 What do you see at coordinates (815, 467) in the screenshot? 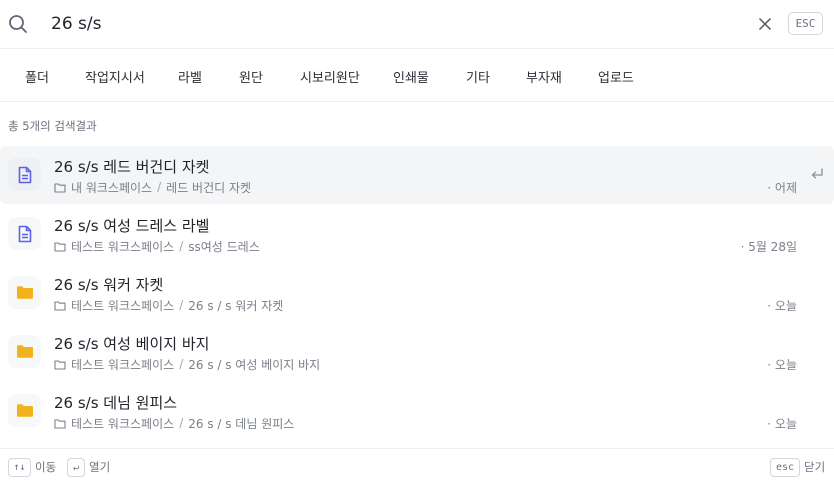
I see `close-hint-label: 닫기` at bounding box center [815, 467].